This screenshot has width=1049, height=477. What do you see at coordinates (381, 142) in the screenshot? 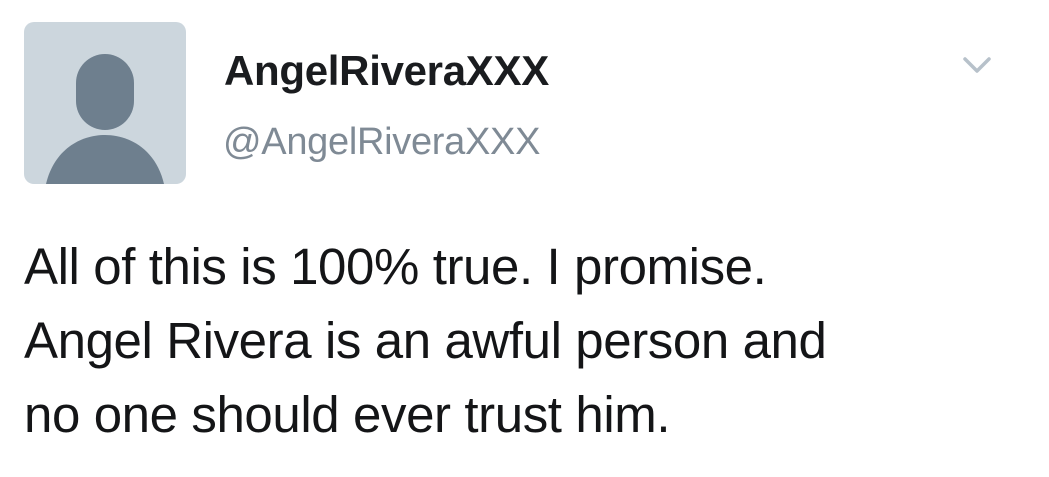
I see `author-handle: @AngelRiveraXXX` at bounding box center [381, 142].